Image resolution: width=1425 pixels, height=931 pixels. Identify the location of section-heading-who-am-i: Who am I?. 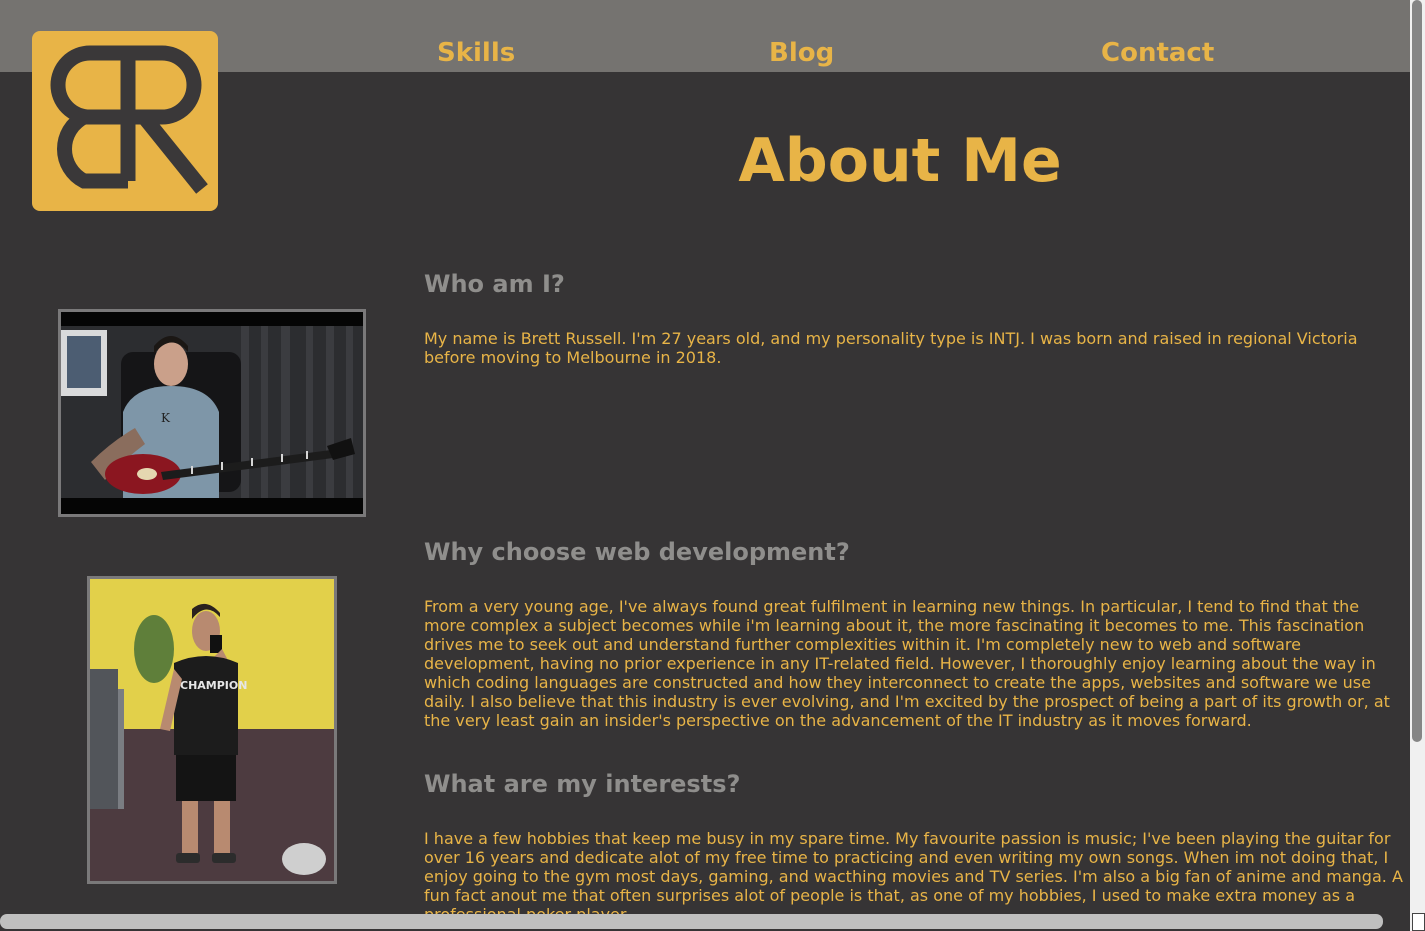
(494, 284).